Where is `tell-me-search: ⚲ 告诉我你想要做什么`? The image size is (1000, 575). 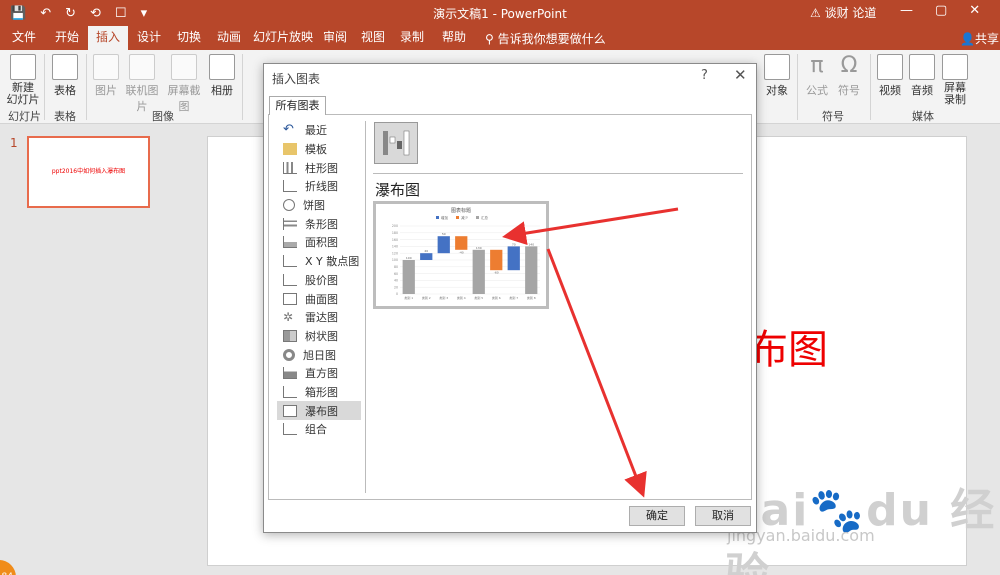
tell-me-search: ⚲ 告诉我你想要做什么 is located at coordinates (545, 38).